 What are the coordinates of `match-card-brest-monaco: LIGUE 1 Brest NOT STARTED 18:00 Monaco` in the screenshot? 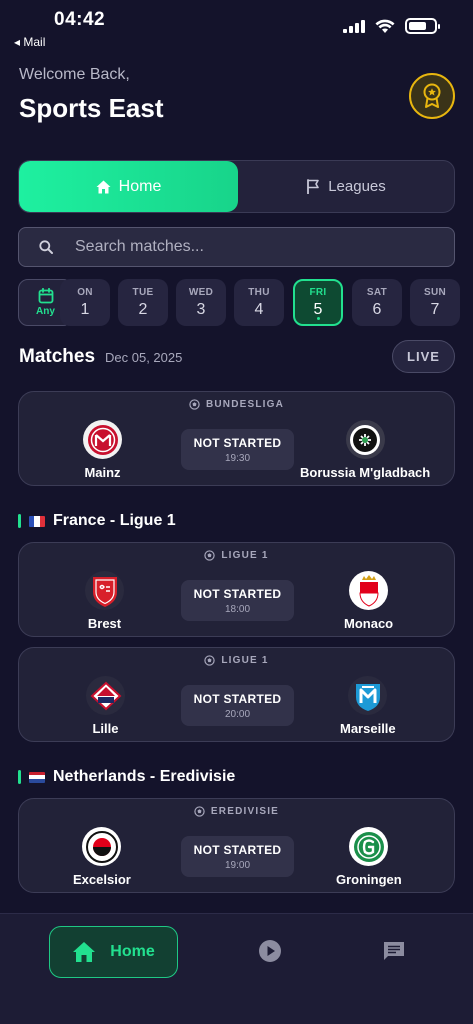 It's located at (236, 589).